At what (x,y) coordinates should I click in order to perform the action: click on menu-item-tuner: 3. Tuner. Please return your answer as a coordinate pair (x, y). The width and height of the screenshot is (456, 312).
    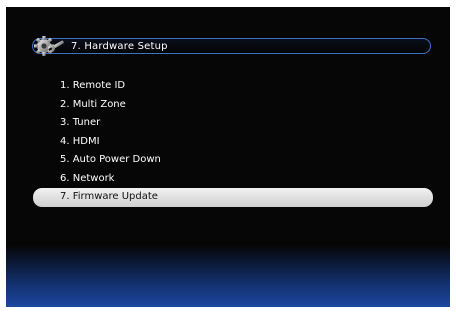
    Looking at the image, I should click on (234, 123).